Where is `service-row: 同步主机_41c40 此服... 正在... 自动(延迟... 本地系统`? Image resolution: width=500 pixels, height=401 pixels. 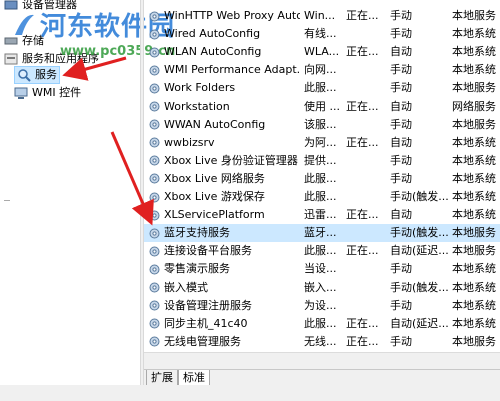
service-row: 同步主机_41c40 此服... 正在... 自动(延迟... 本地系统 is located at coordinates (322, 324).